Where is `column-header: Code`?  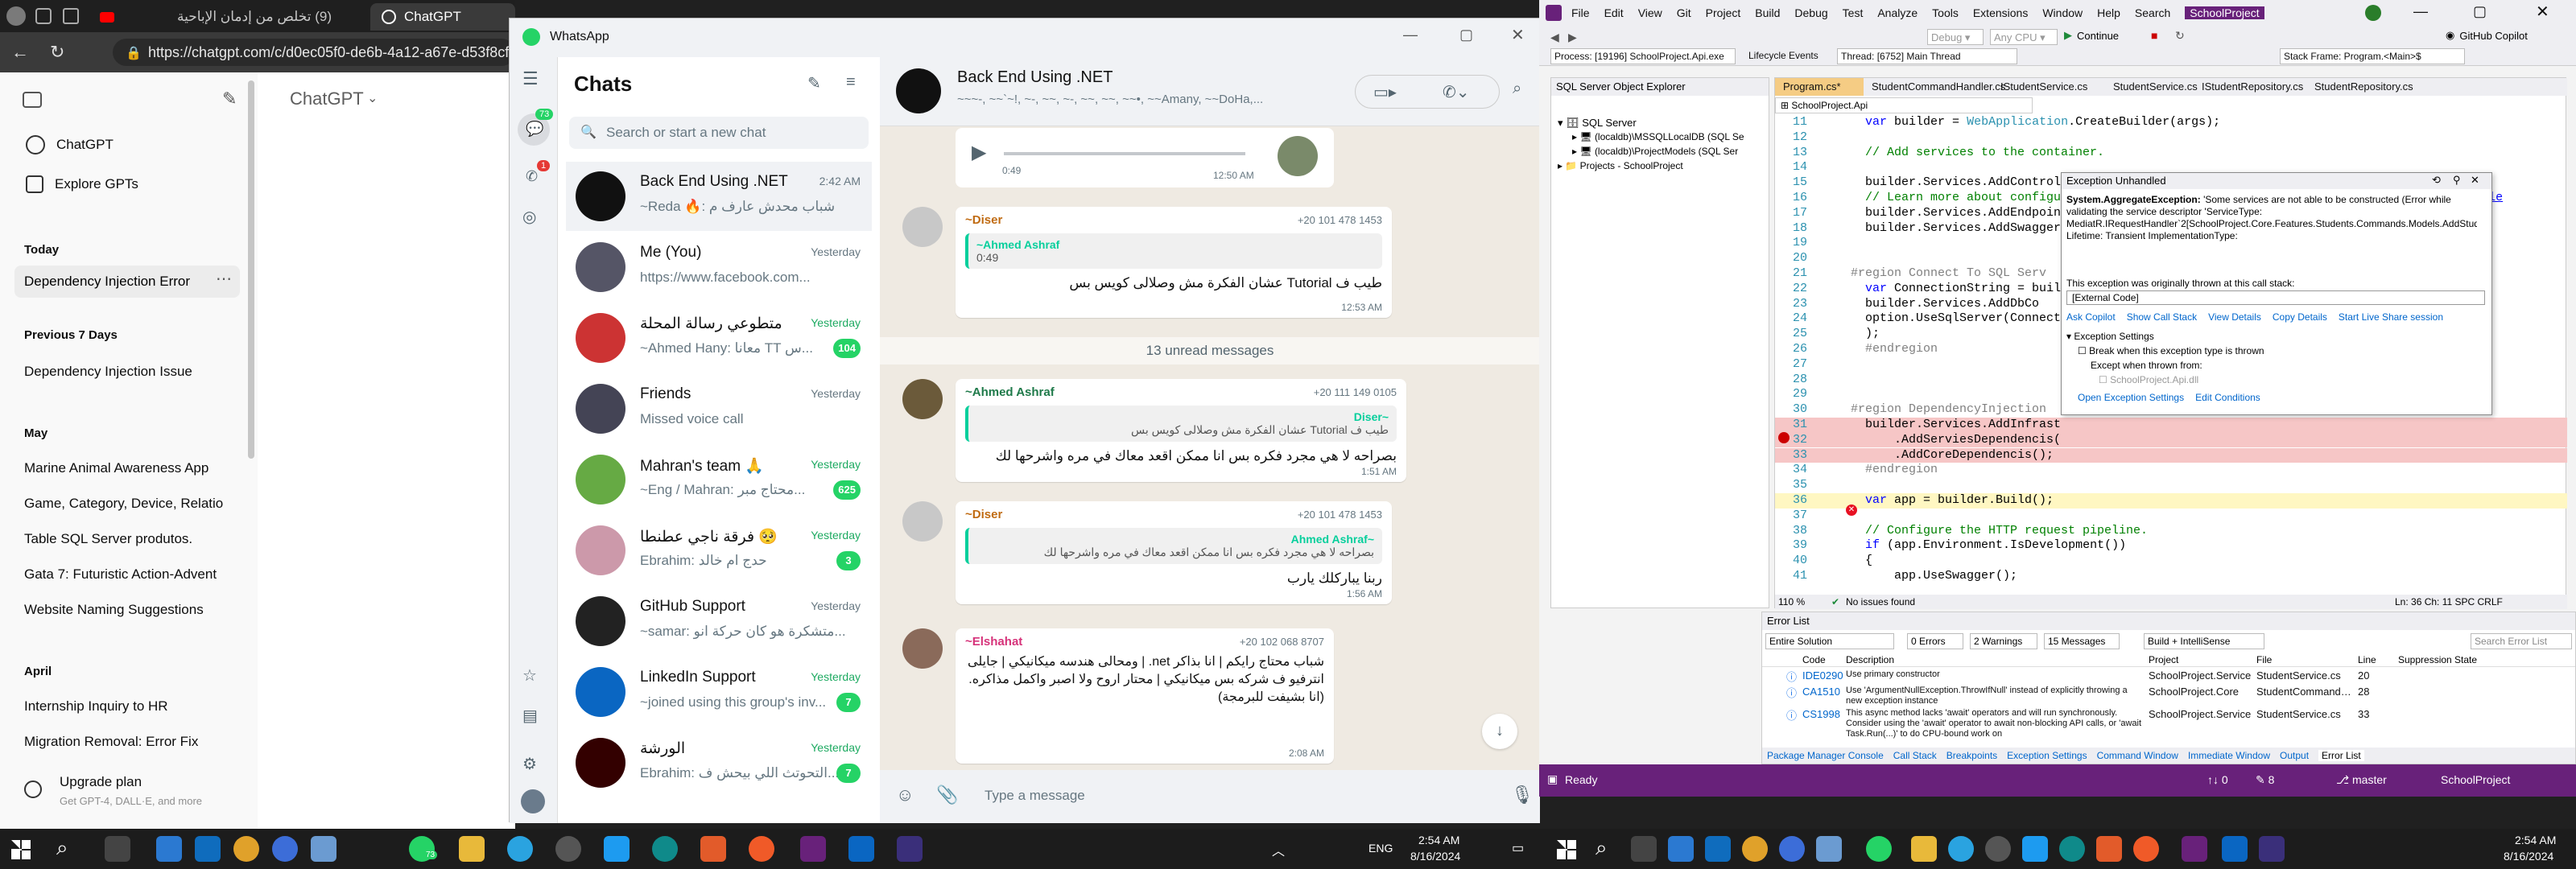
column-header: Code is located at coordinates (1814, 659).